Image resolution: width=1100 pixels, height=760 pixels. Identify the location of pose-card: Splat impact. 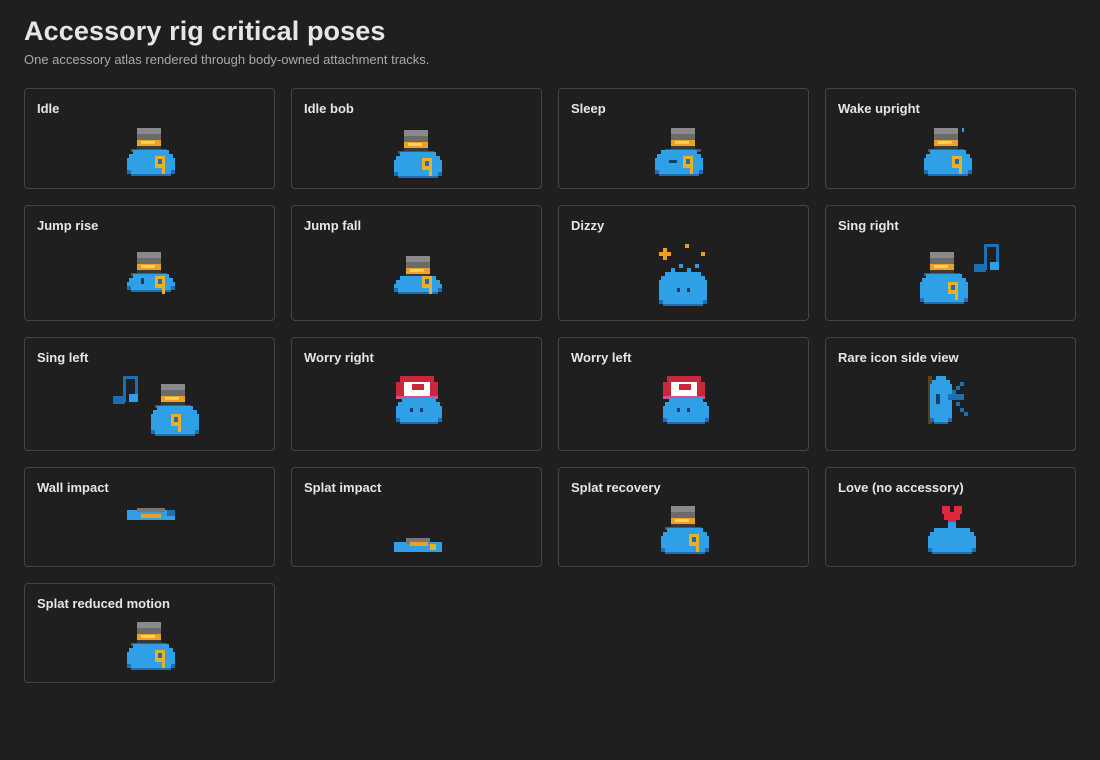
(416, 517).